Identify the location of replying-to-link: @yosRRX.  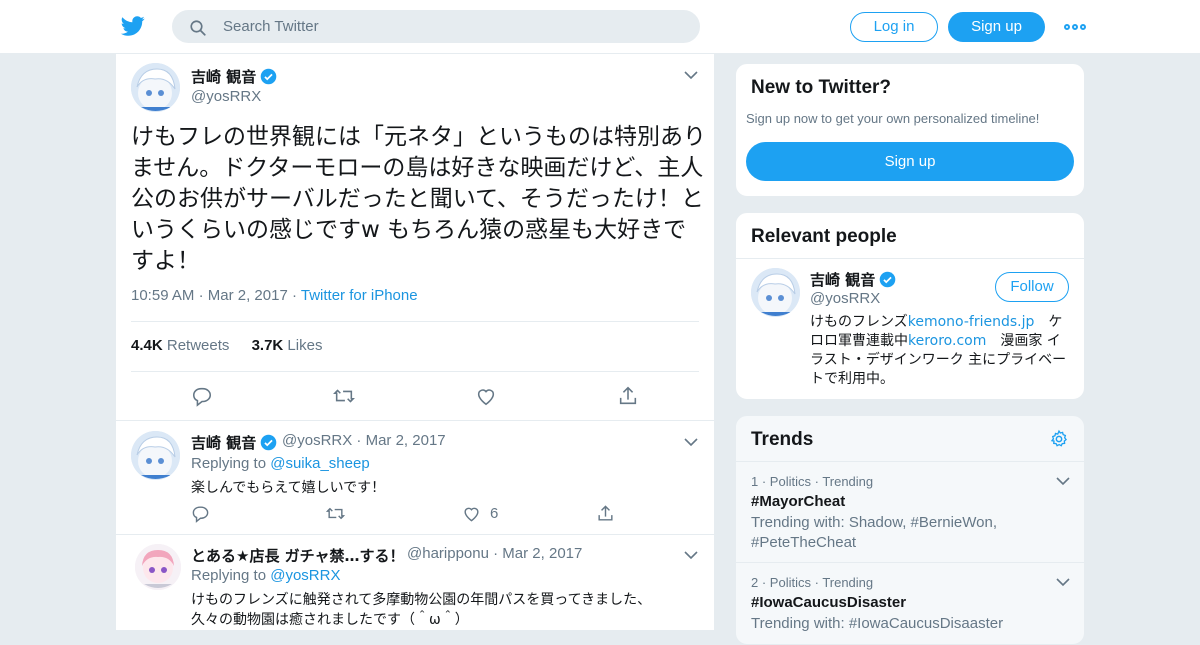
(305, 575).